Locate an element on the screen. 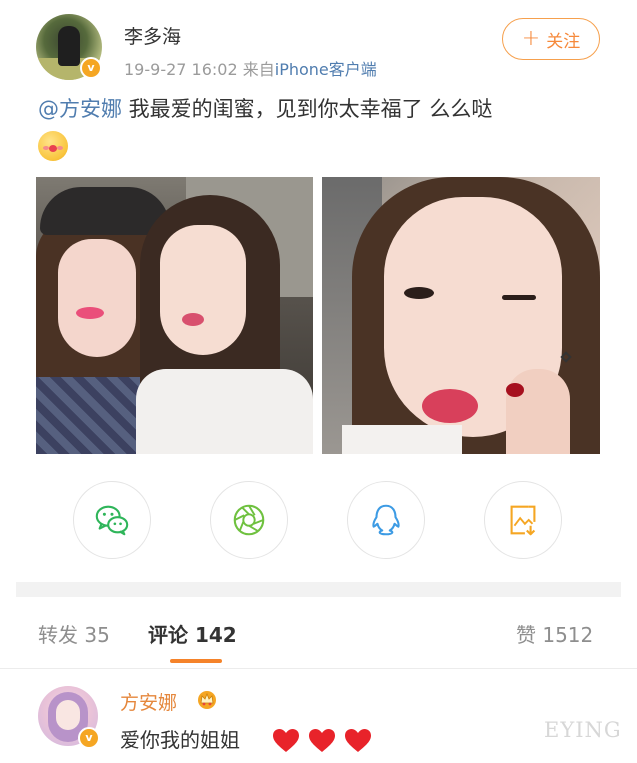 Image resolution: width=637 pixels, height=763 pixels. watermark: EYING is located at coordinates (583, 730).